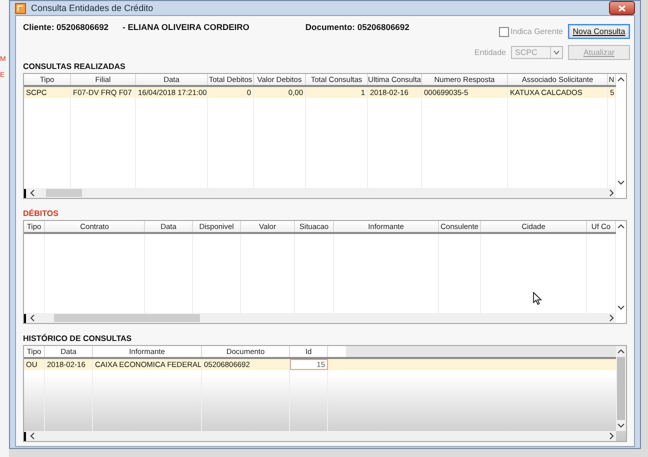  I want to click on action-button: Nova Consulta, so click(599, 31).